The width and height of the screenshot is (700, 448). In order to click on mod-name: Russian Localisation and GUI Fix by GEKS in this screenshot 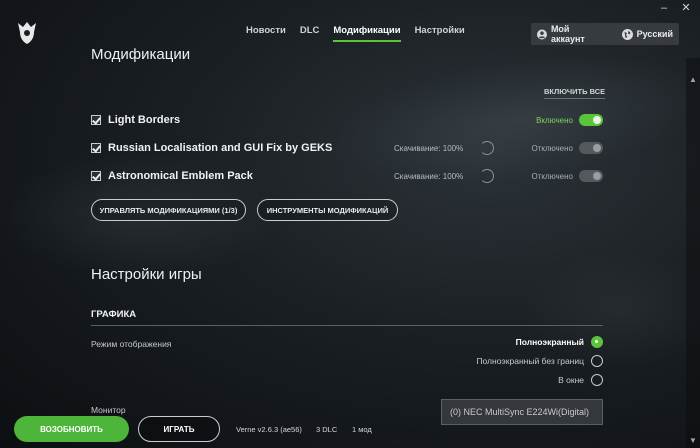, I will do `click(220, 148)`.